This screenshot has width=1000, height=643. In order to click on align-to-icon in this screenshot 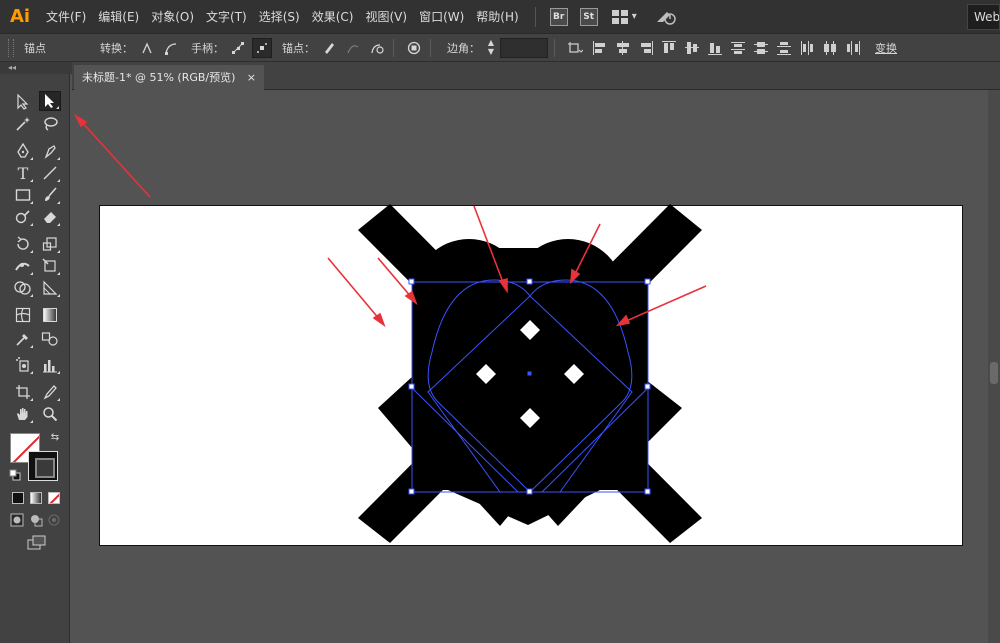, I will do `click(575, 48)`.